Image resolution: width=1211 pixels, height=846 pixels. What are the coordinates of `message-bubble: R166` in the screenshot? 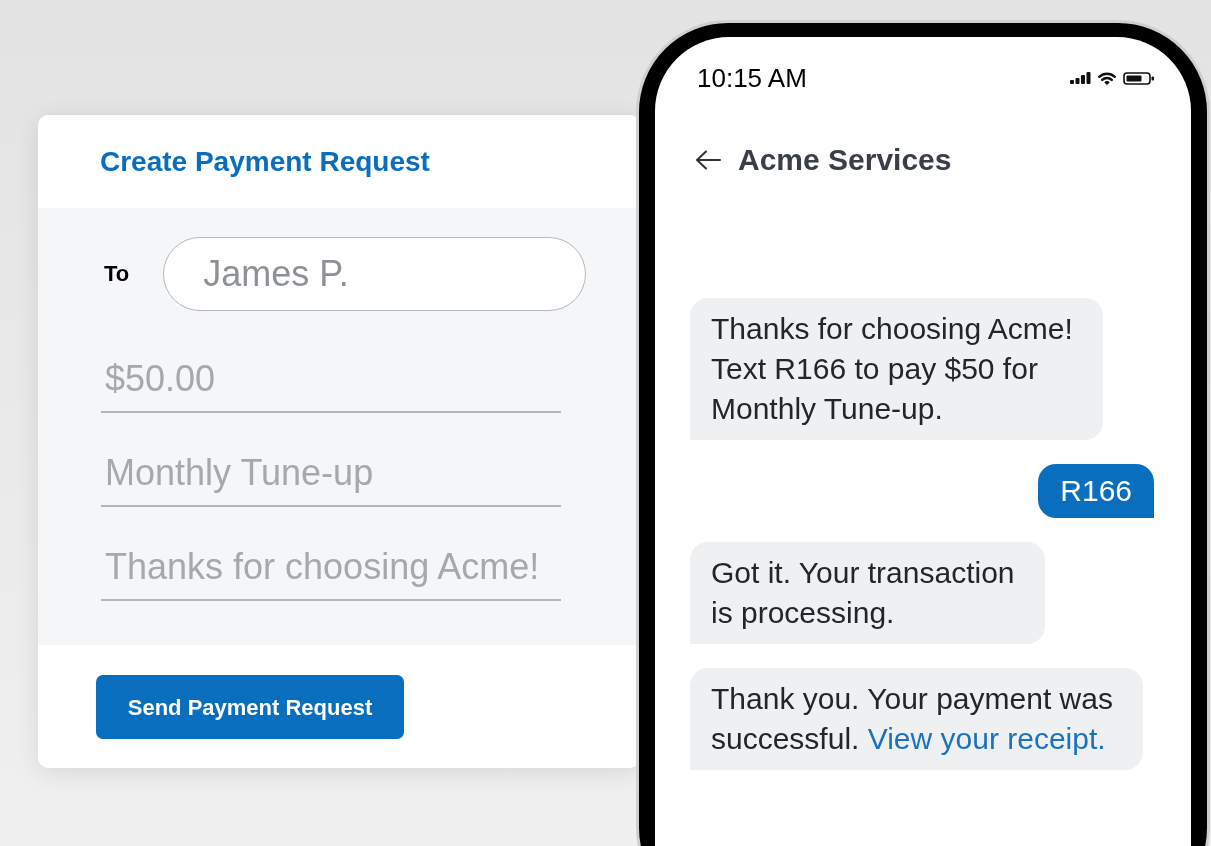 It's located at (1096, 491).